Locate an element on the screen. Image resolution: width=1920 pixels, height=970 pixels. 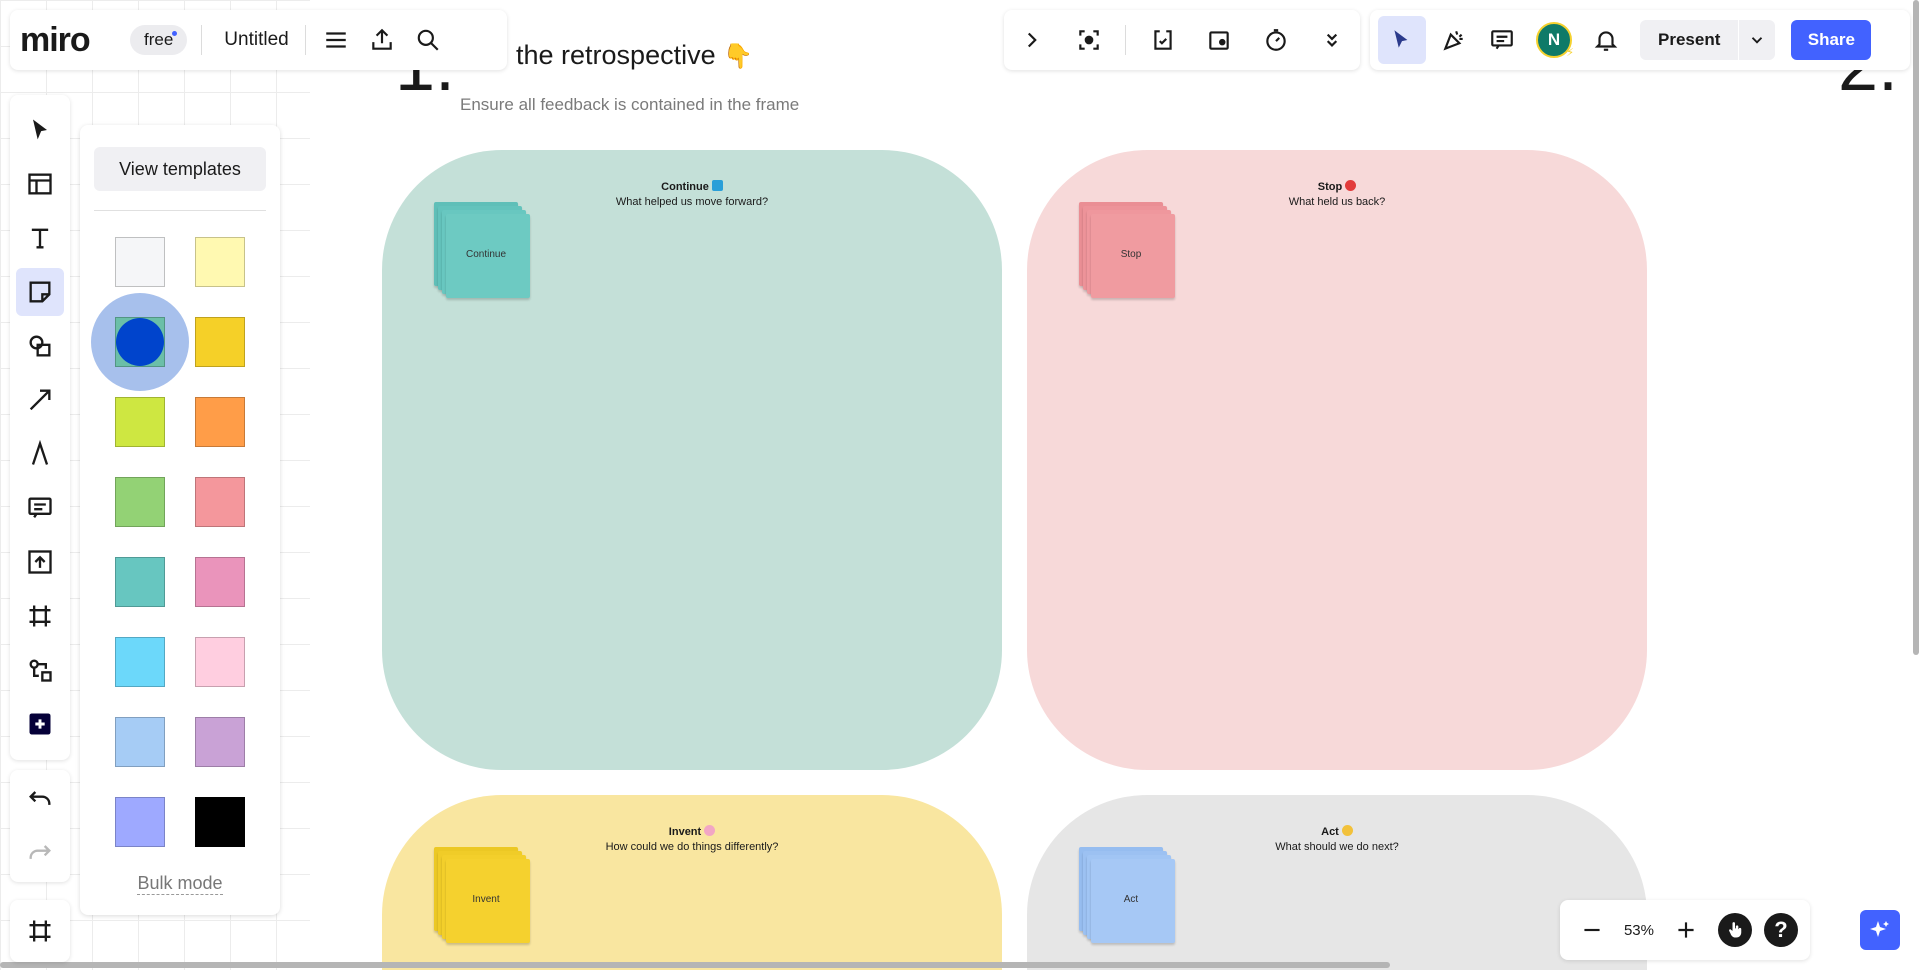
present-button: Present is located at coordinates (1708, 40).